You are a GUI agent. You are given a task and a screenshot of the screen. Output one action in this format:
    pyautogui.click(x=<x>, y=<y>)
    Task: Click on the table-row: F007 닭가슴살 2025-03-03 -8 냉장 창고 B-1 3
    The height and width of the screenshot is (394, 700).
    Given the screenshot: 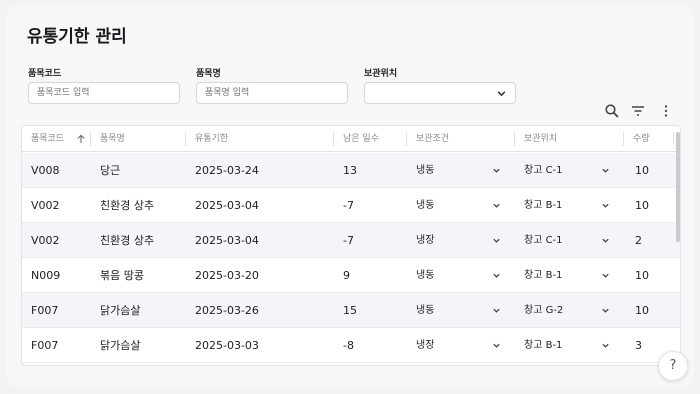 What is the action you would take?
    pyautogui.click(x=351, y=345)
    